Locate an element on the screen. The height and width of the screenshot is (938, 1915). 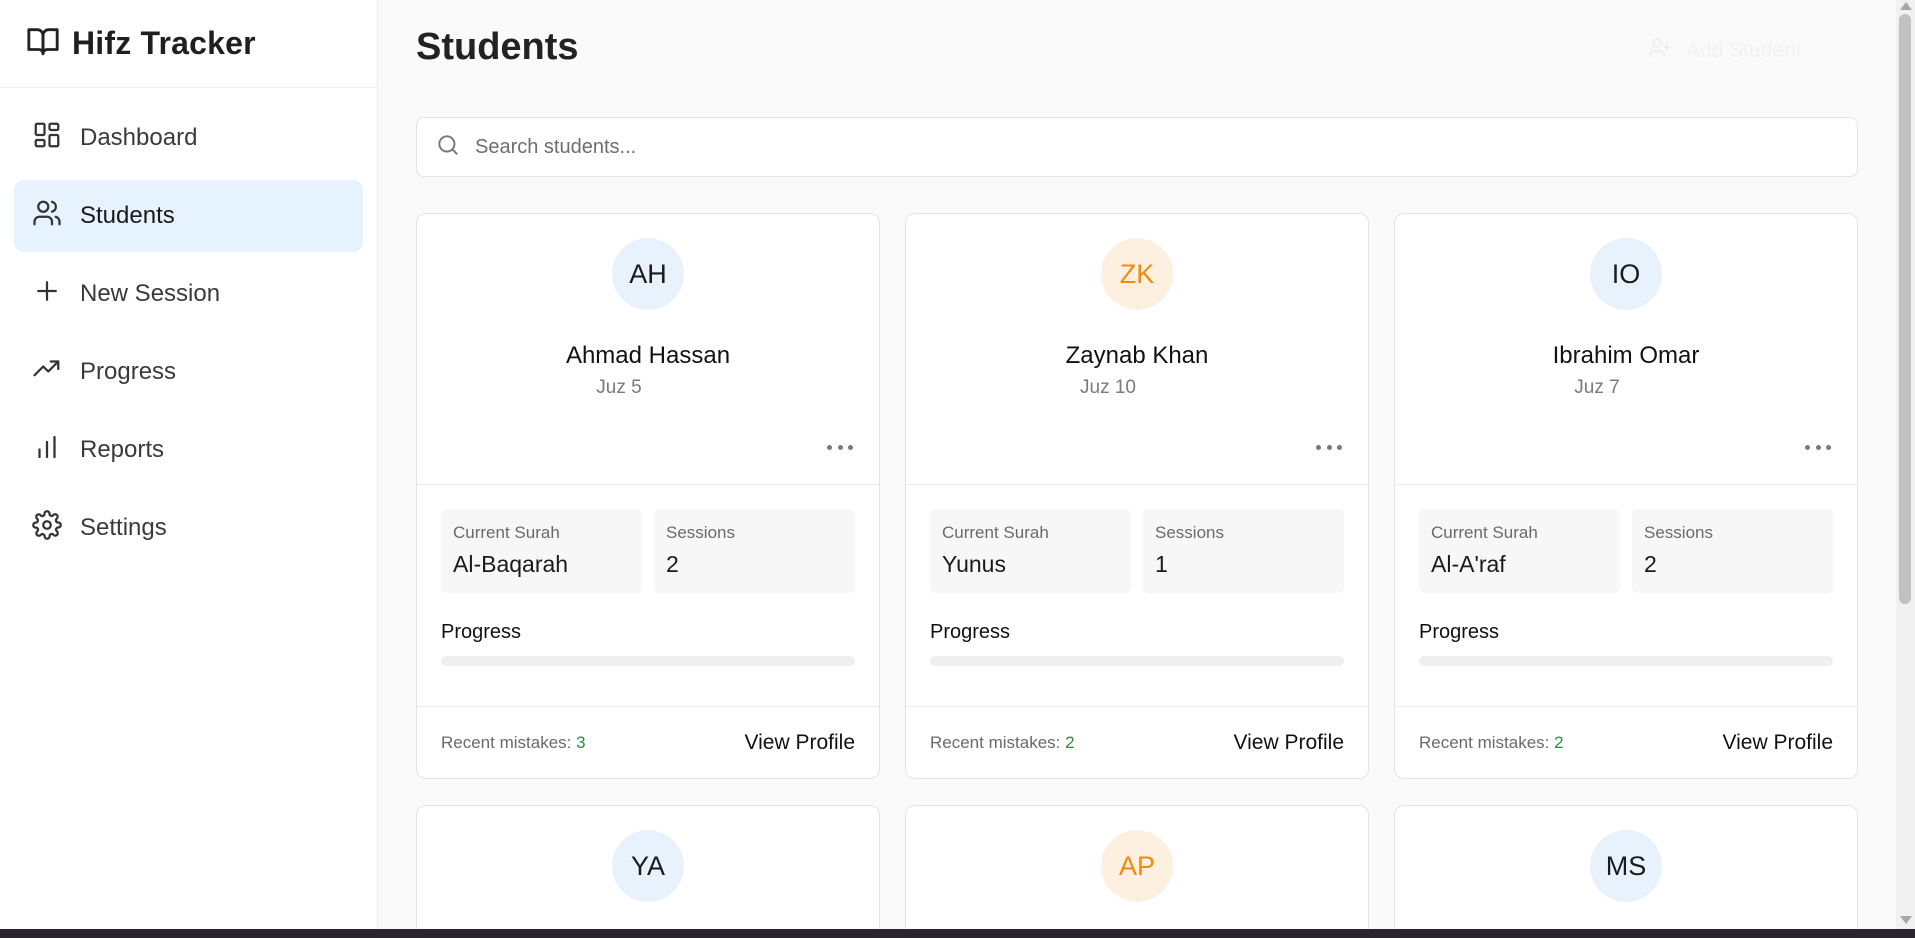
brand: Hifz Tracker is located at coordinates (188, 44).